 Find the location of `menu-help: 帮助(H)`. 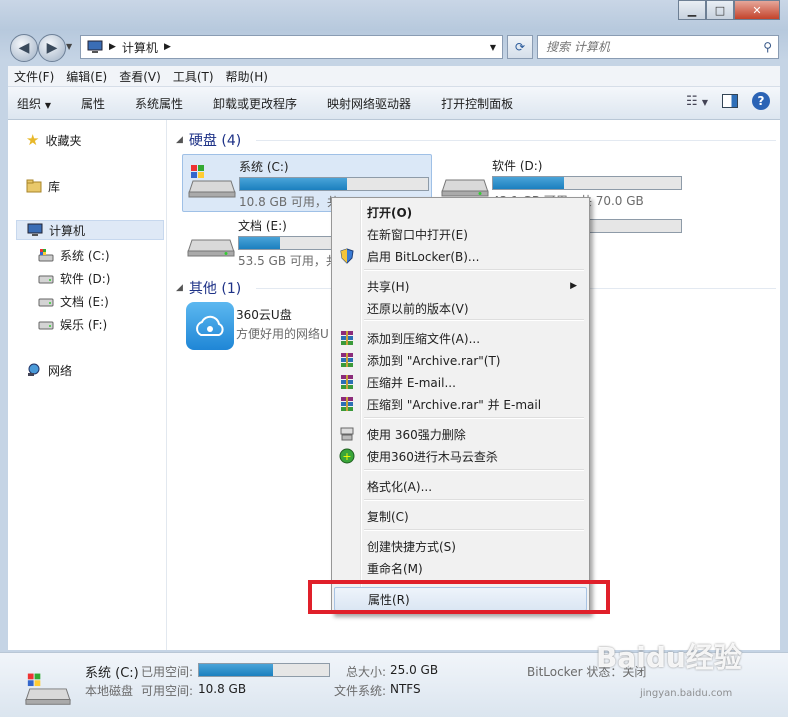

menu-help: 帮助(H) is located at coordinates (247, 76).